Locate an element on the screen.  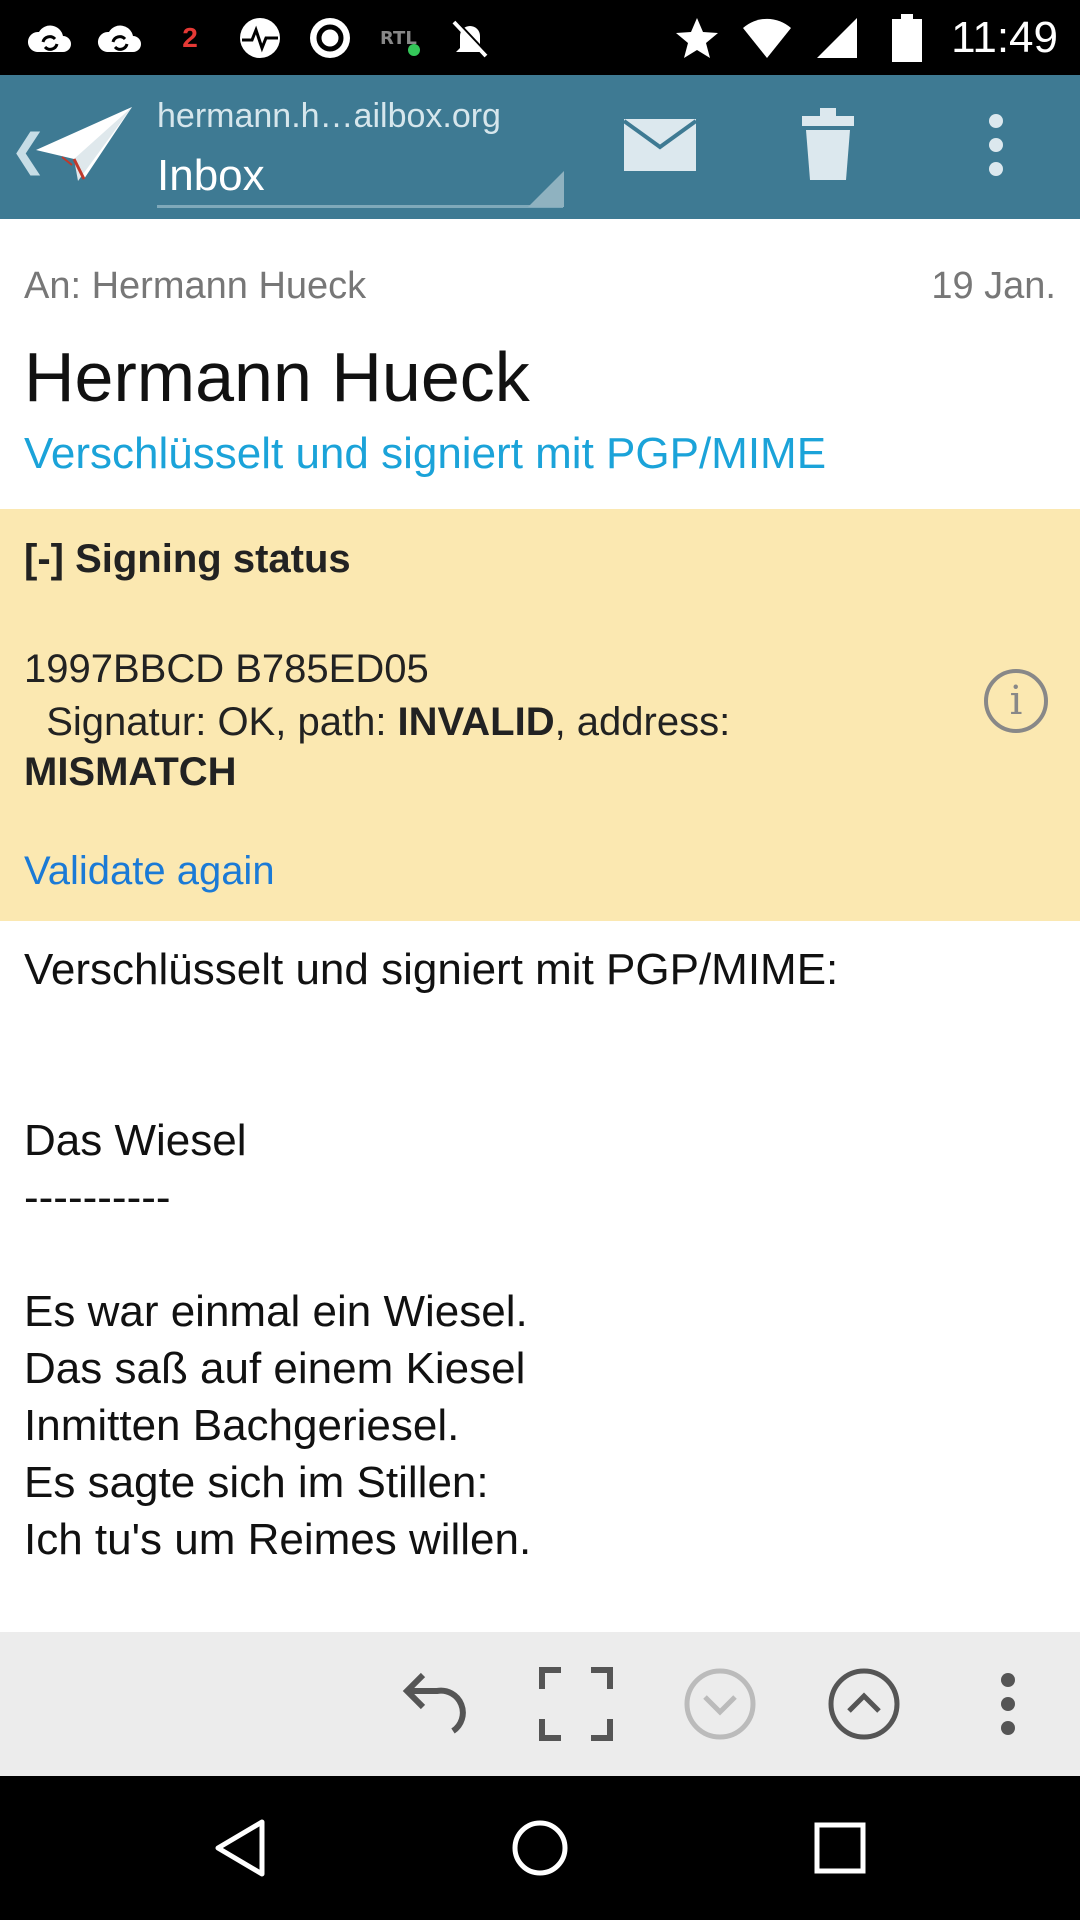
app-bar: ❮ hermann.h…ailbox.org Inbox is located at coordinates (540, 147).